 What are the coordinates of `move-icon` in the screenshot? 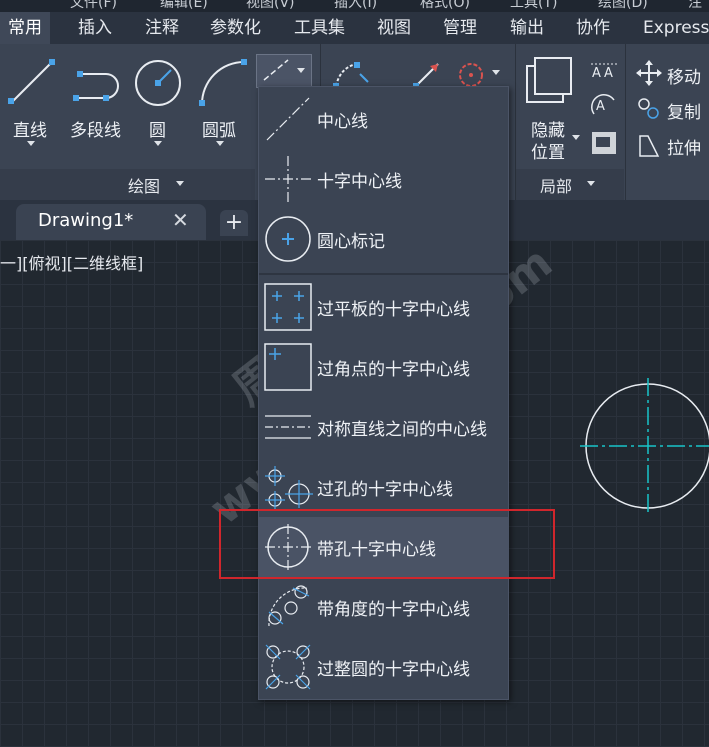 It's located at (649, 73).